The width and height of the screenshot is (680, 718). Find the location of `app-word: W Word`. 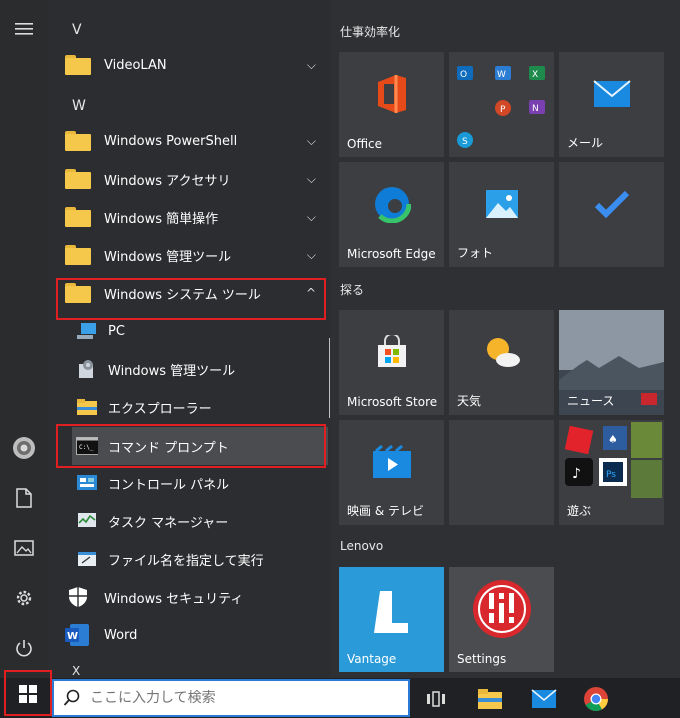

app-word: W Word is located at coordinates (191, 635).